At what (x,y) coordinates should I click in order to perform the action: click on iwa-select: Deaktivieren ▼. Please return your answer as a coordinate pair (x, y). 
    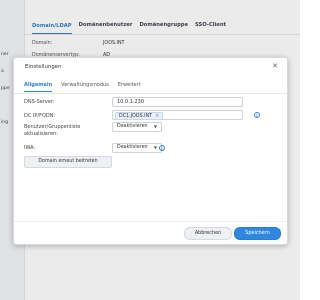
    Looking at the image, I should click on (137, 148).